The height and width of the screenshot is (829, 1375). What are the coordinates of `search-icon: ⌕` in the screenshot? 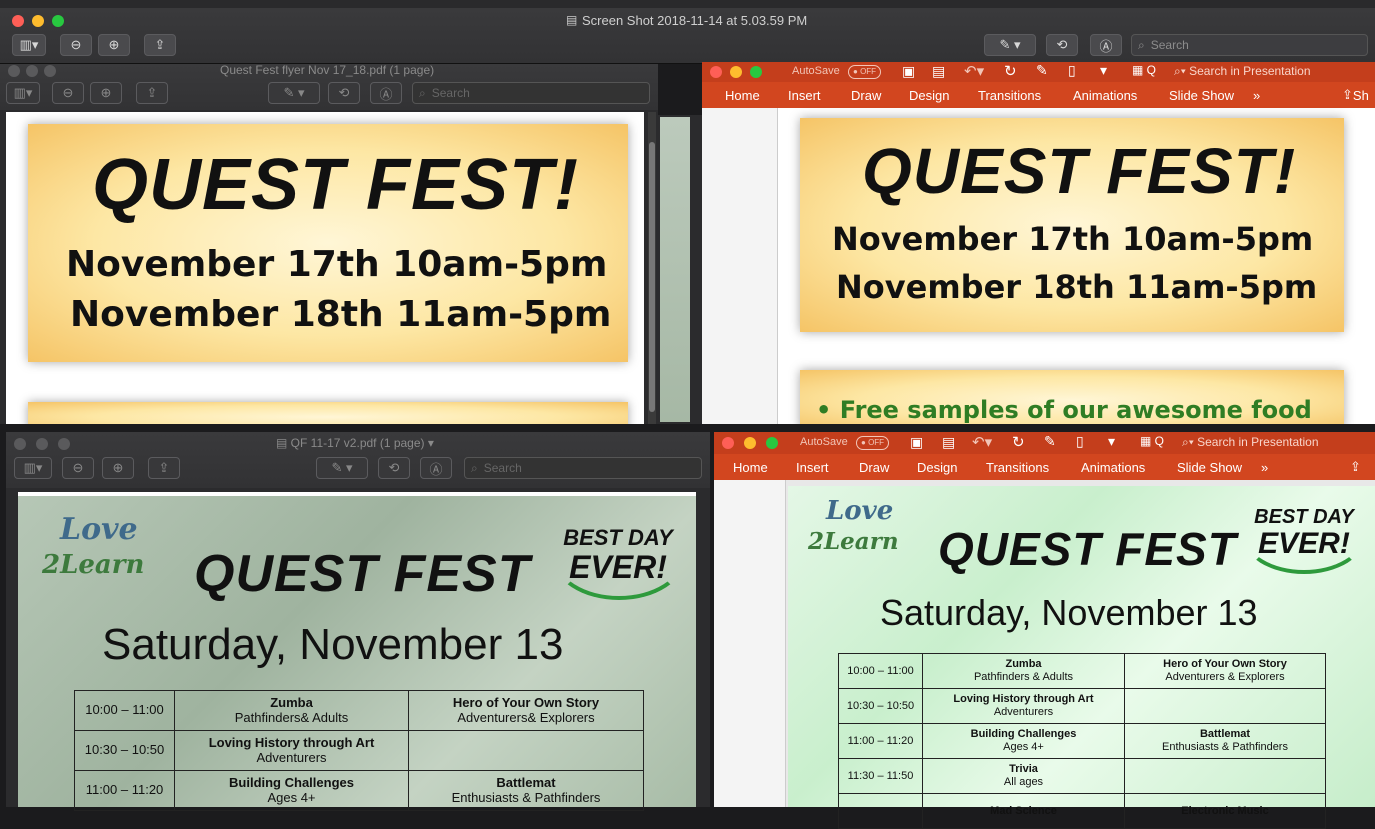 It's located at (422, 92).